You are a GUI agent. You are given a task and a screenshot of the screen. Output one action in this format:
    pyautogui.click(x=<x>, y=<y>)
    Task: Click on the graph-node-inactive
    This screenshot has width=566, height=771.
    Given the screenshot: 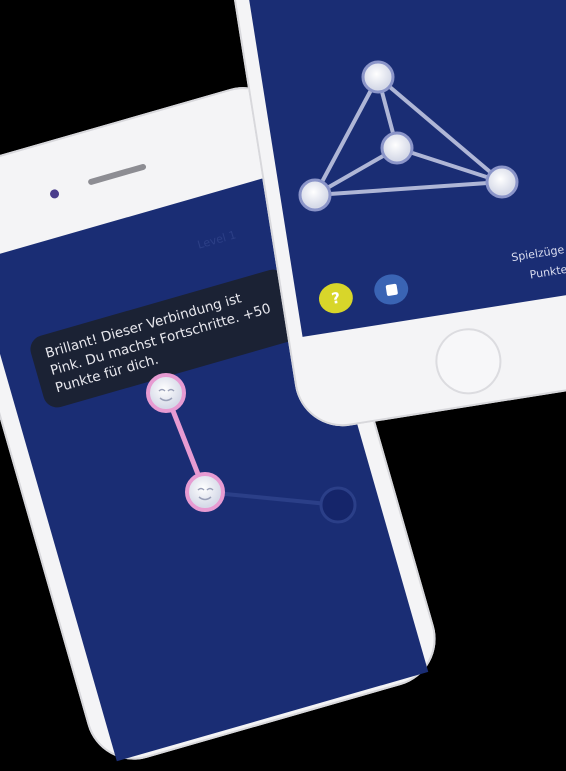 What is the action you would take?
    pyautogui.click(x=338, y=505)
    